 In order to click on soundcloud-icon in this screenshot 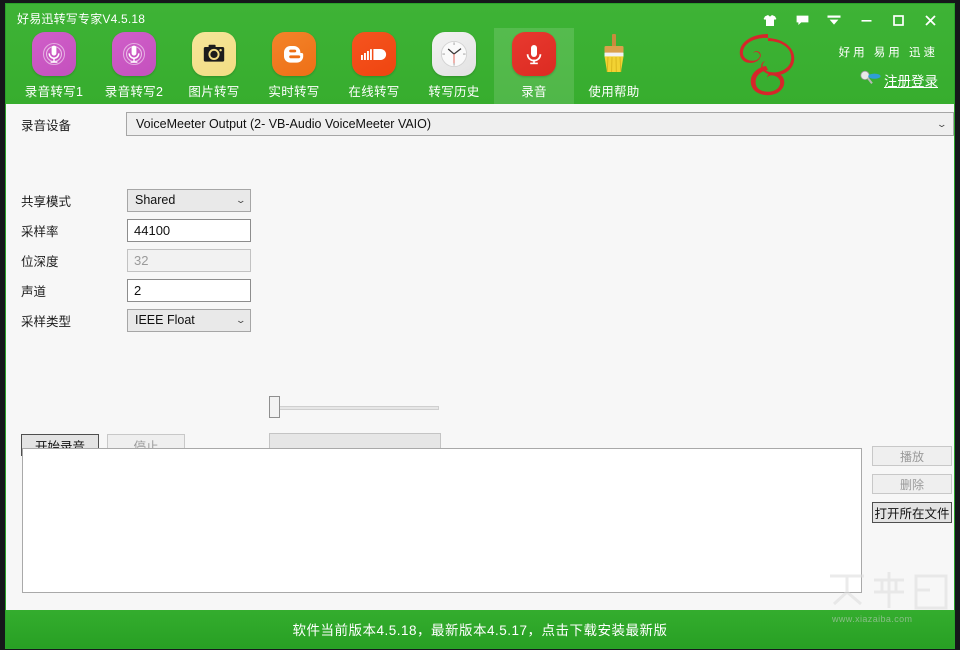, I will do `click(374, 54)`.